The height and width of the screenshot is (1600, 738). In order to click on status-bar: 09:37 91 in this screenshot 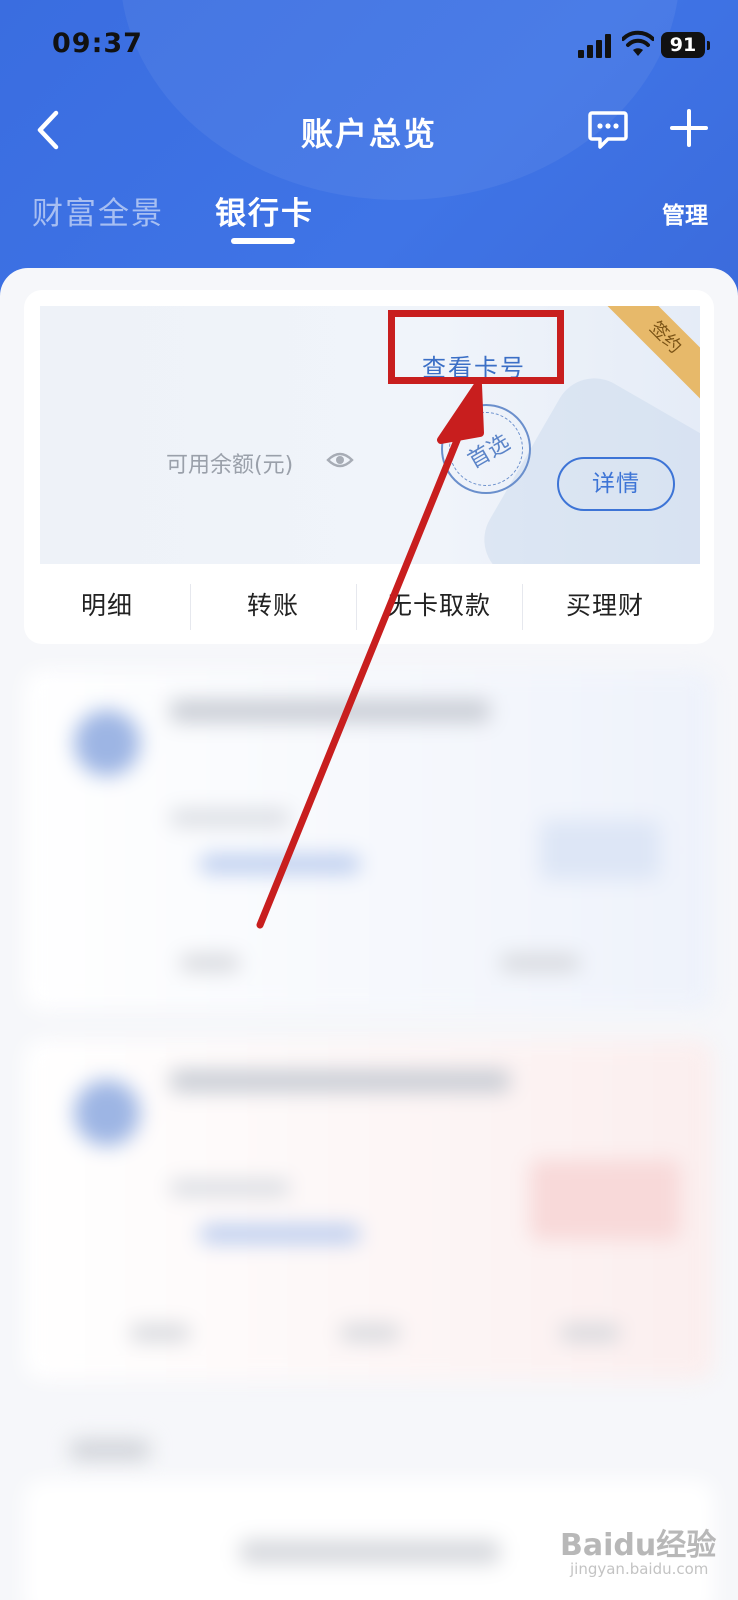, I will do `click(369, 45)`.